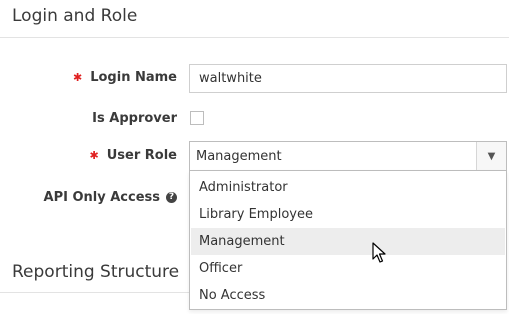 The width and height of the screenshot is (509, 314). I want to click on dropdown-option: Administrator, so click(348, 187).